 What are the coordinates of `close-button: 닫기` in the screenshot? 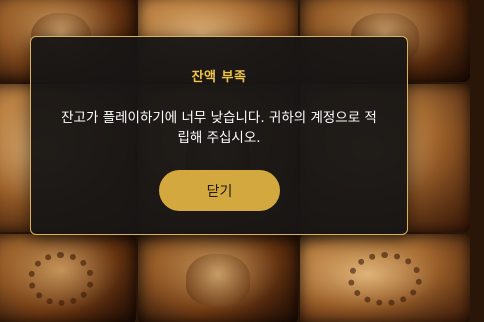 It's located at (219, 190).